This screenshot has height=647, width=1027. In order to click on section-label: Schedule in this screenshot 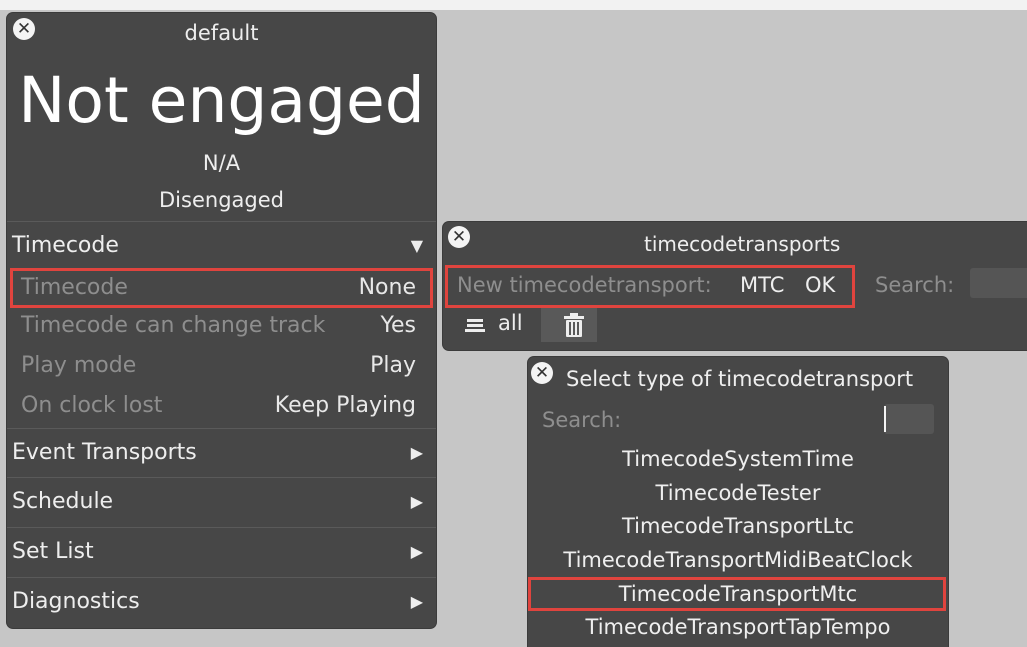, I will do `click(63, 501)`.